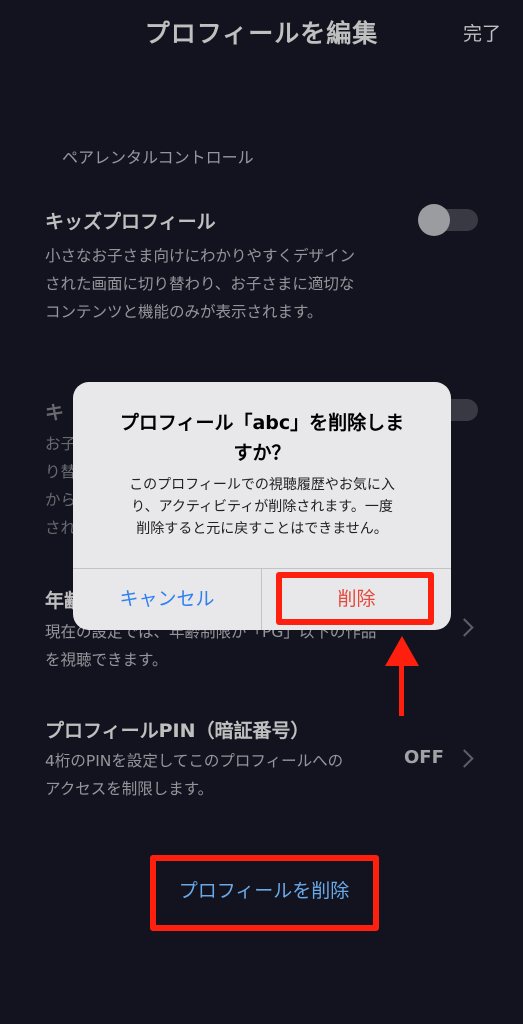  What do you see at coordinates (167, 599) in the screenshot?
I see `cancel-button: キャンセル` at bounding box center [167, 599].